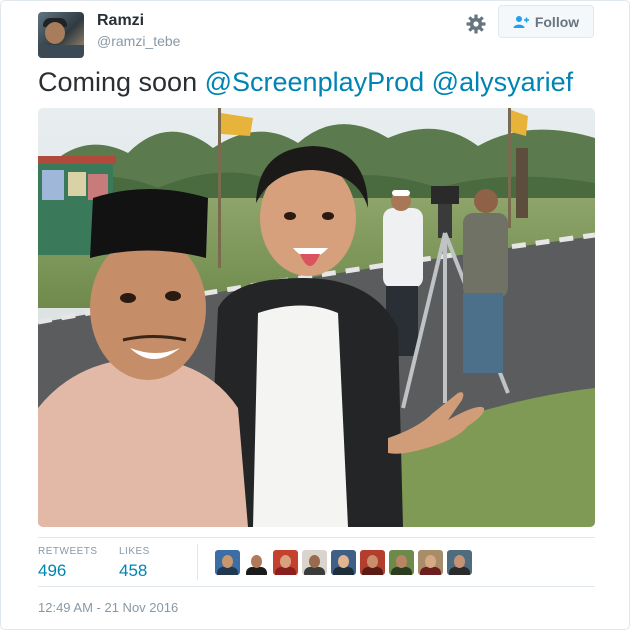 This screenshot has height=630, width=630. I want to click on author-name: Ramzi, so click(120, 21).